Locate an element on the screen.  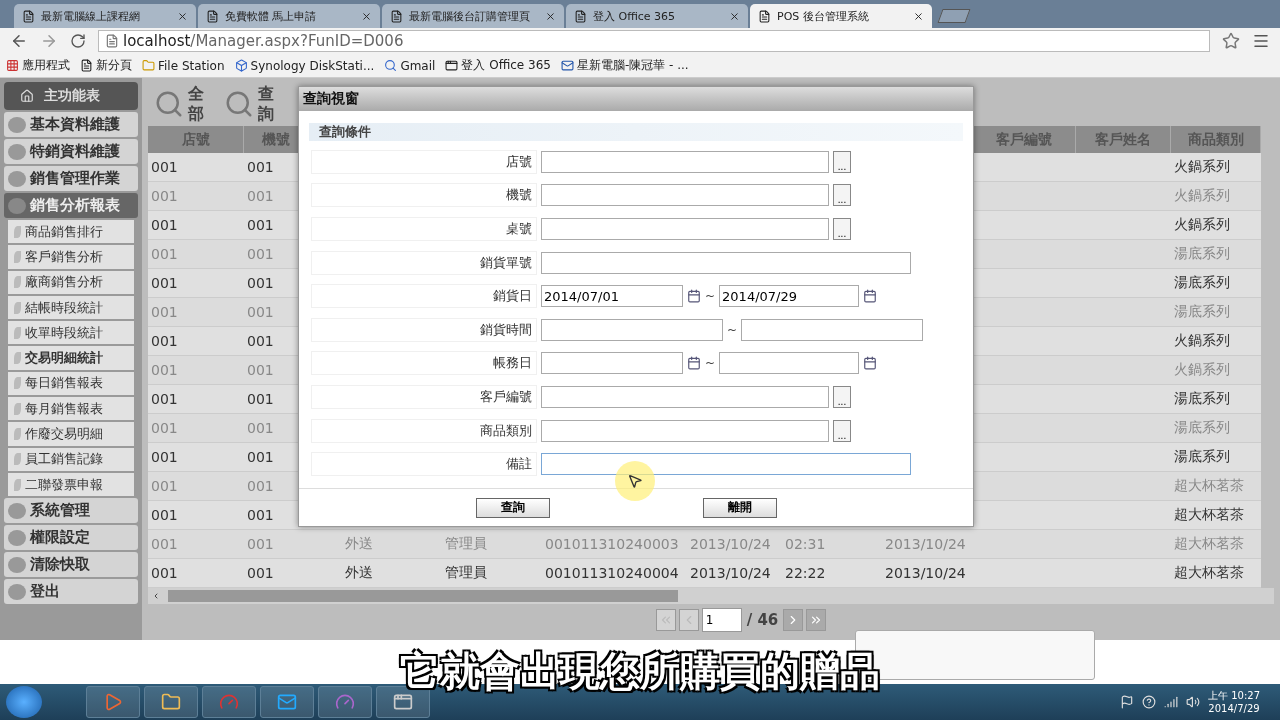
menu-item: 交易明細統計 is located at coordinates (71, 358).